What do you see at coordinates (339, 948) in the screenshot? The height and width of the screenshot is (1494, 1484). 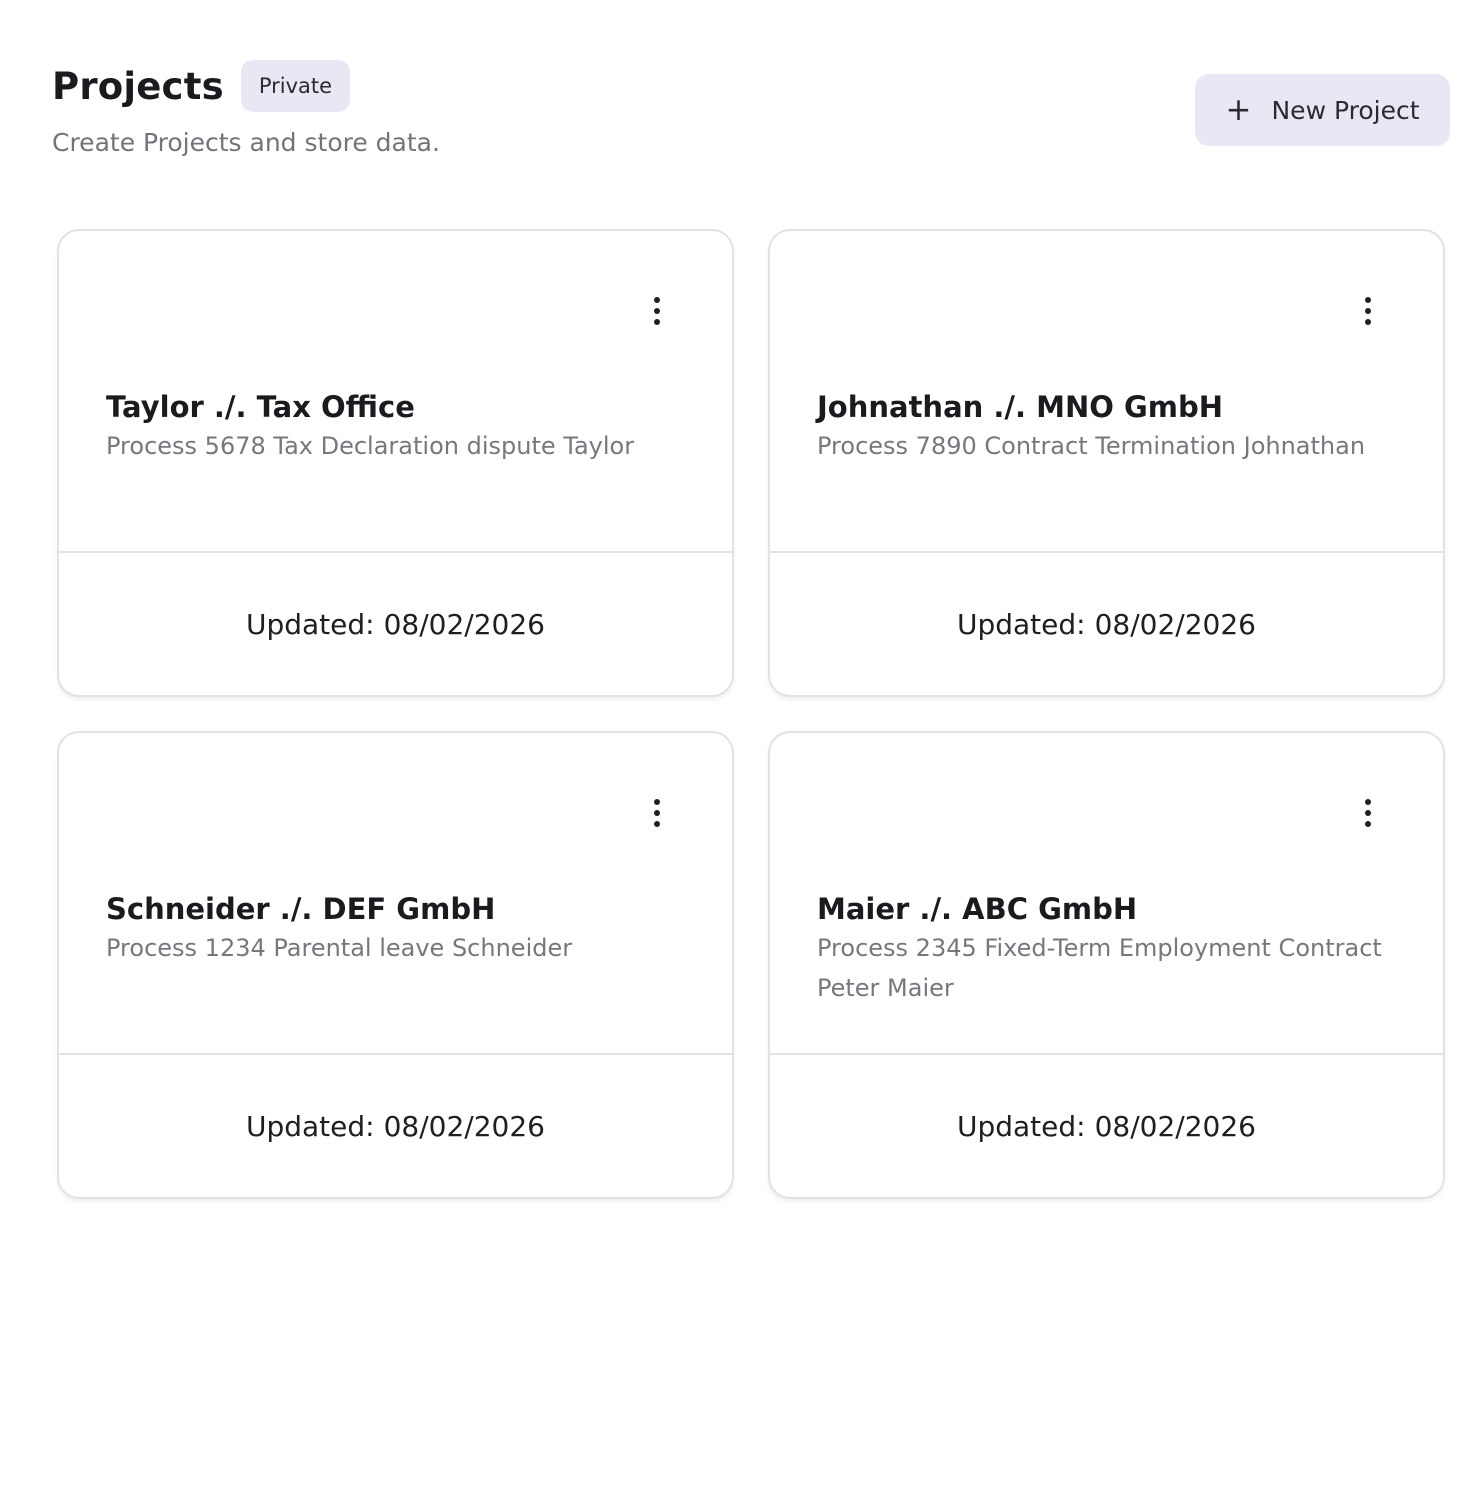 I see `project-description: Process 1234 Parental leave Schneider` at bounding box center [339, 948].